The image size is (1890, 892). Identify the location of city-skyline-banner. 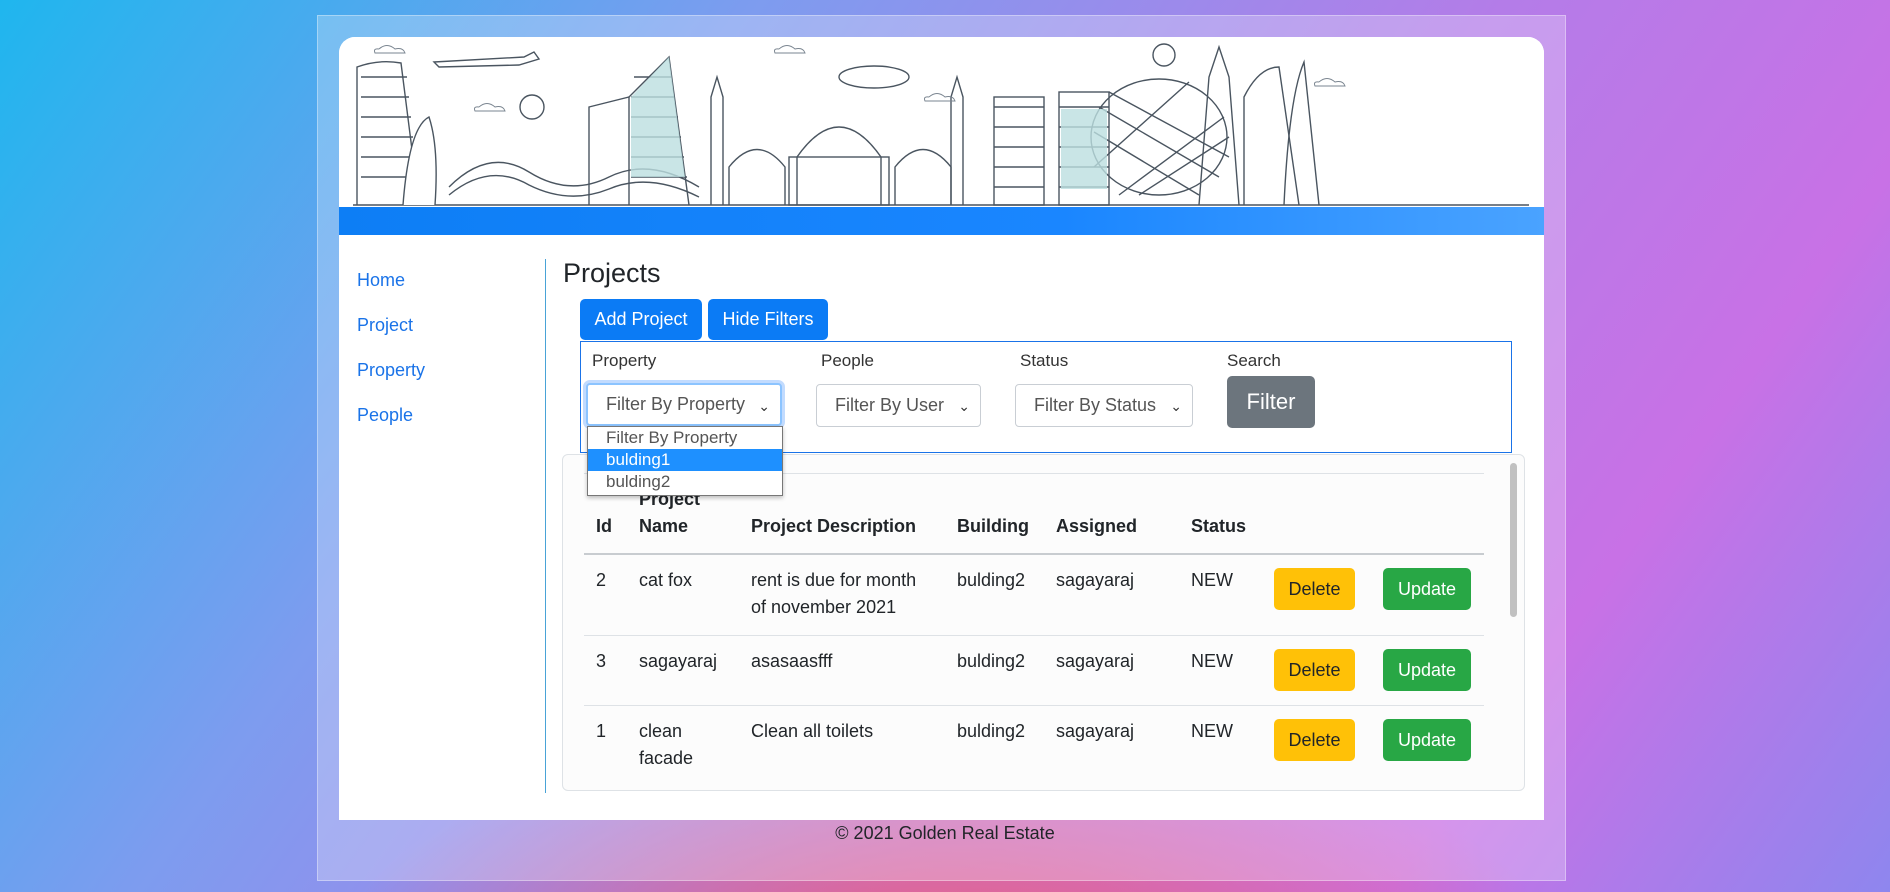
(941, 122).